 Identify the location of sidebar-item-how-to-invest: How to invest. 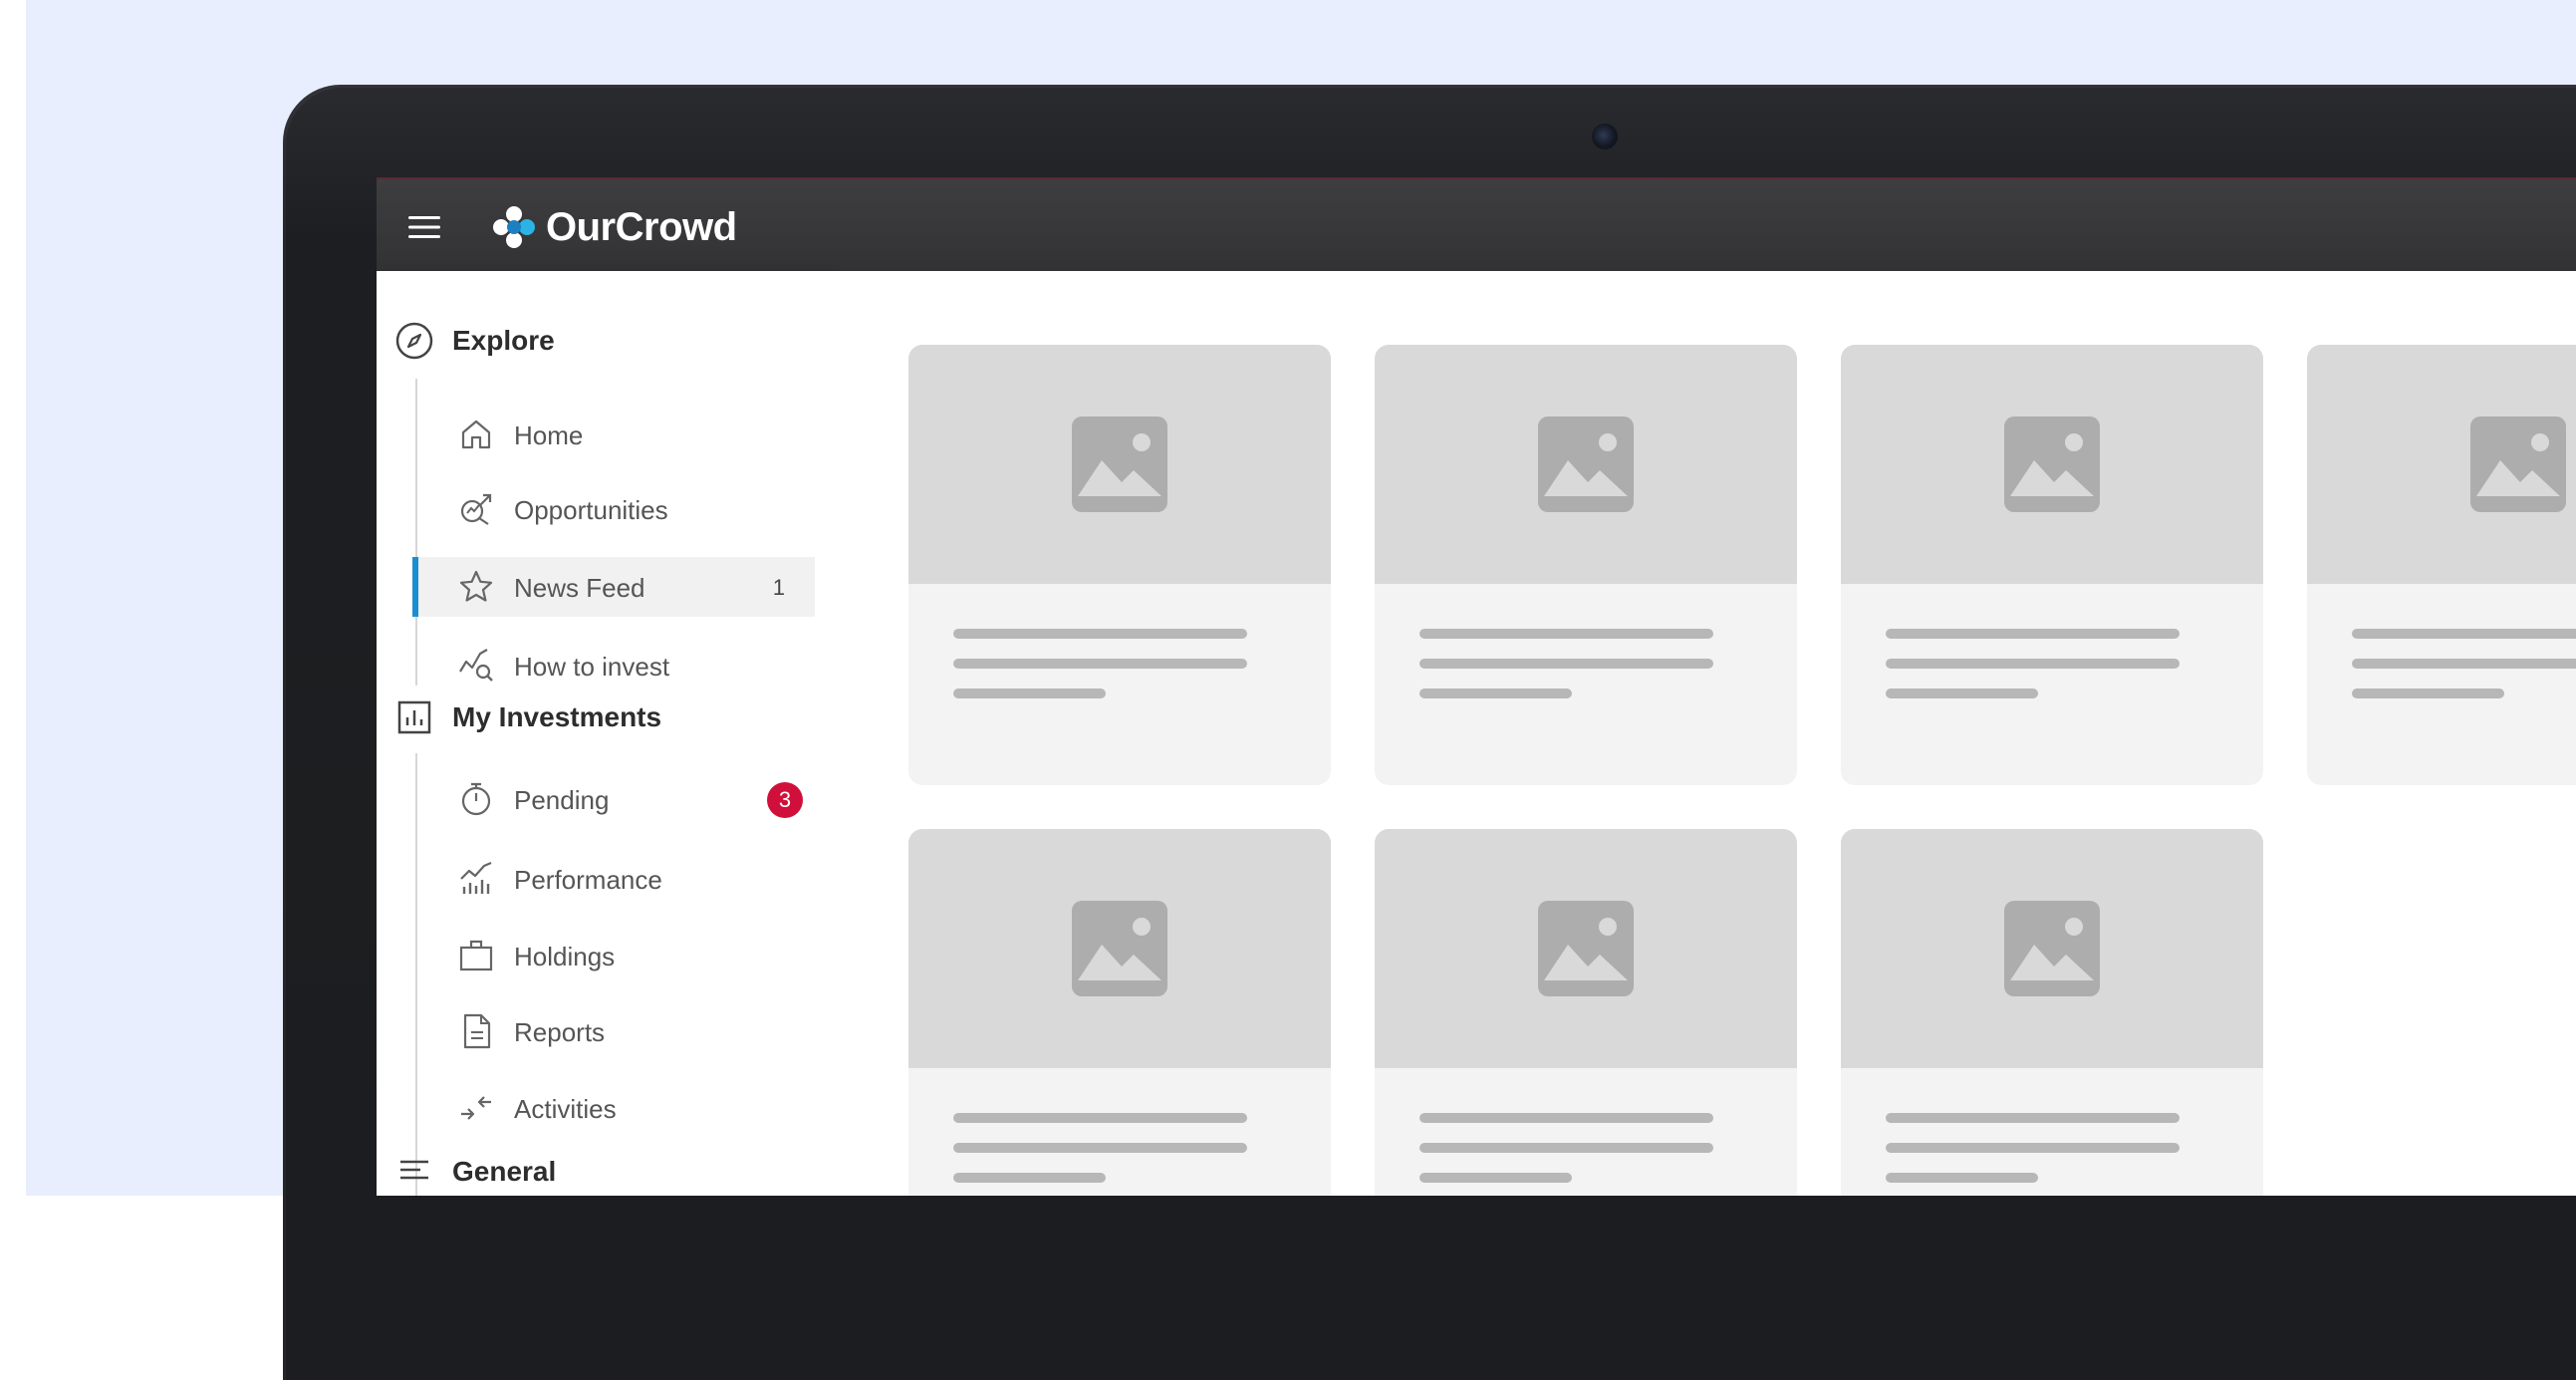
(616, 665).